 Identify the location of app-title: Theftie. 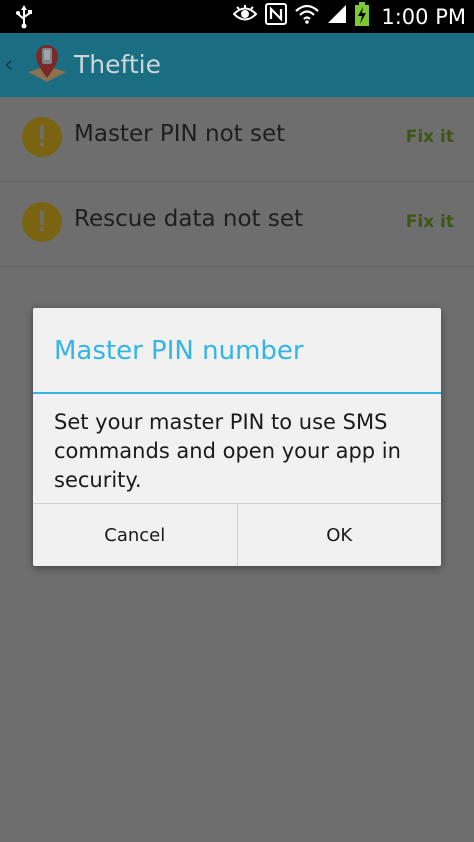
(117, 64).